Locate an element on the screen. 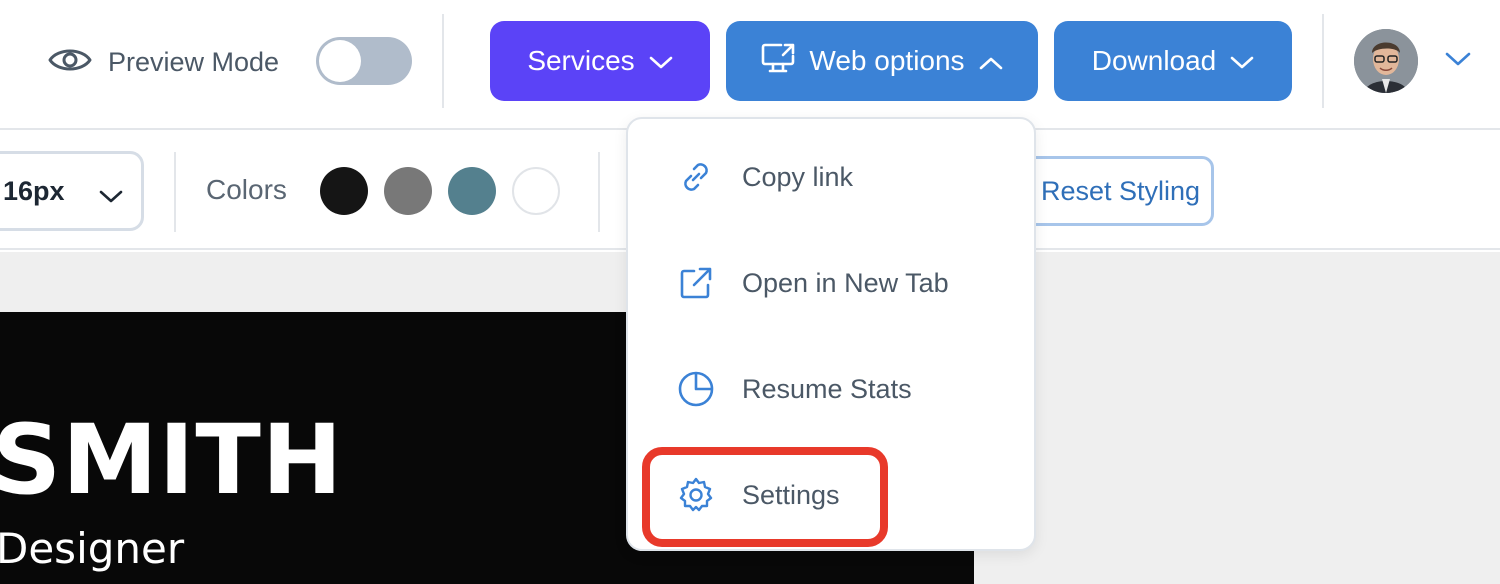 Image resolution: width=1500 pixels, height=584 pixels. settings-highlight is located at coordinates (765, 497).